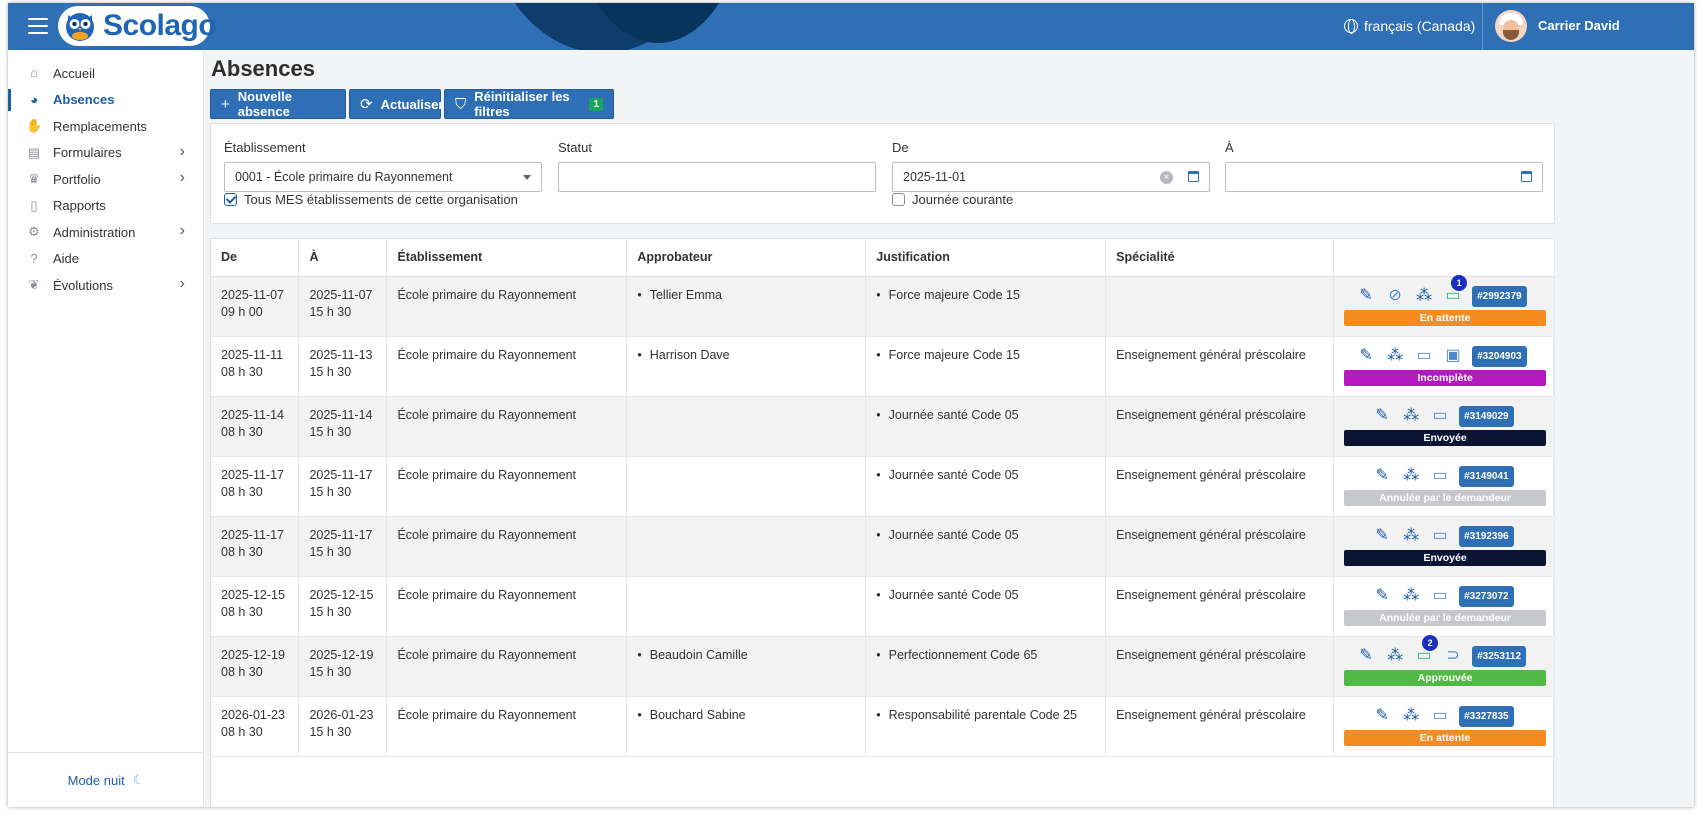  What do you see at coordinates (507, 258) in the screenshot?
I see `column-header-etablissement: Établissement` at bounding box center [507, 258].